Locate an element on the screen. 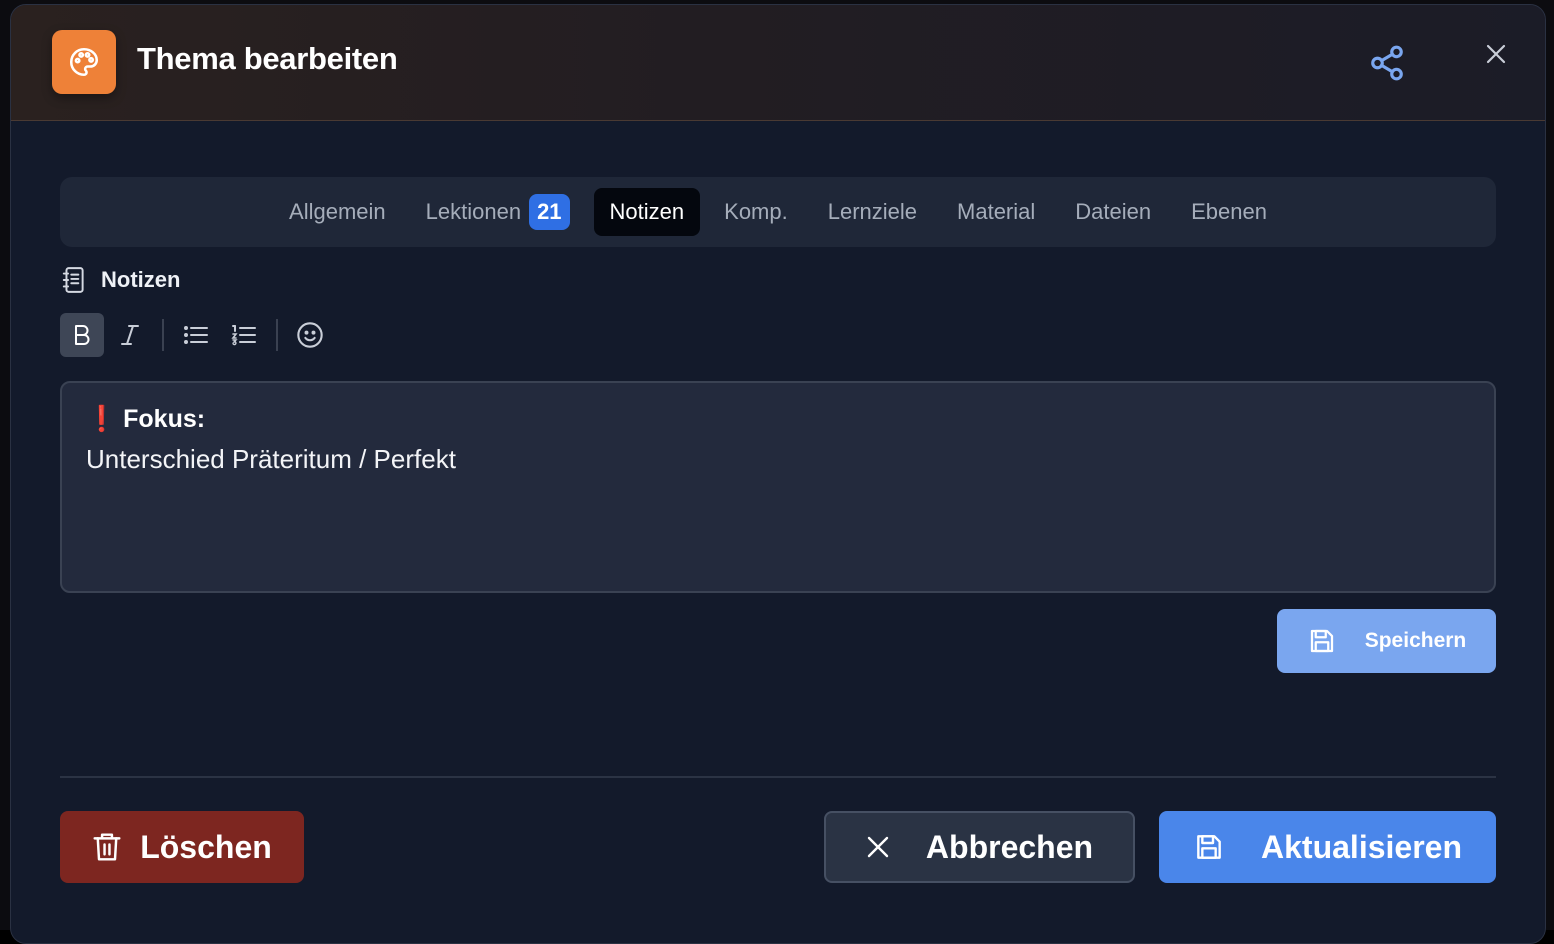 The height and width of the screenshot is (944, 1554). share-button is located at coordinates (1387, 63).